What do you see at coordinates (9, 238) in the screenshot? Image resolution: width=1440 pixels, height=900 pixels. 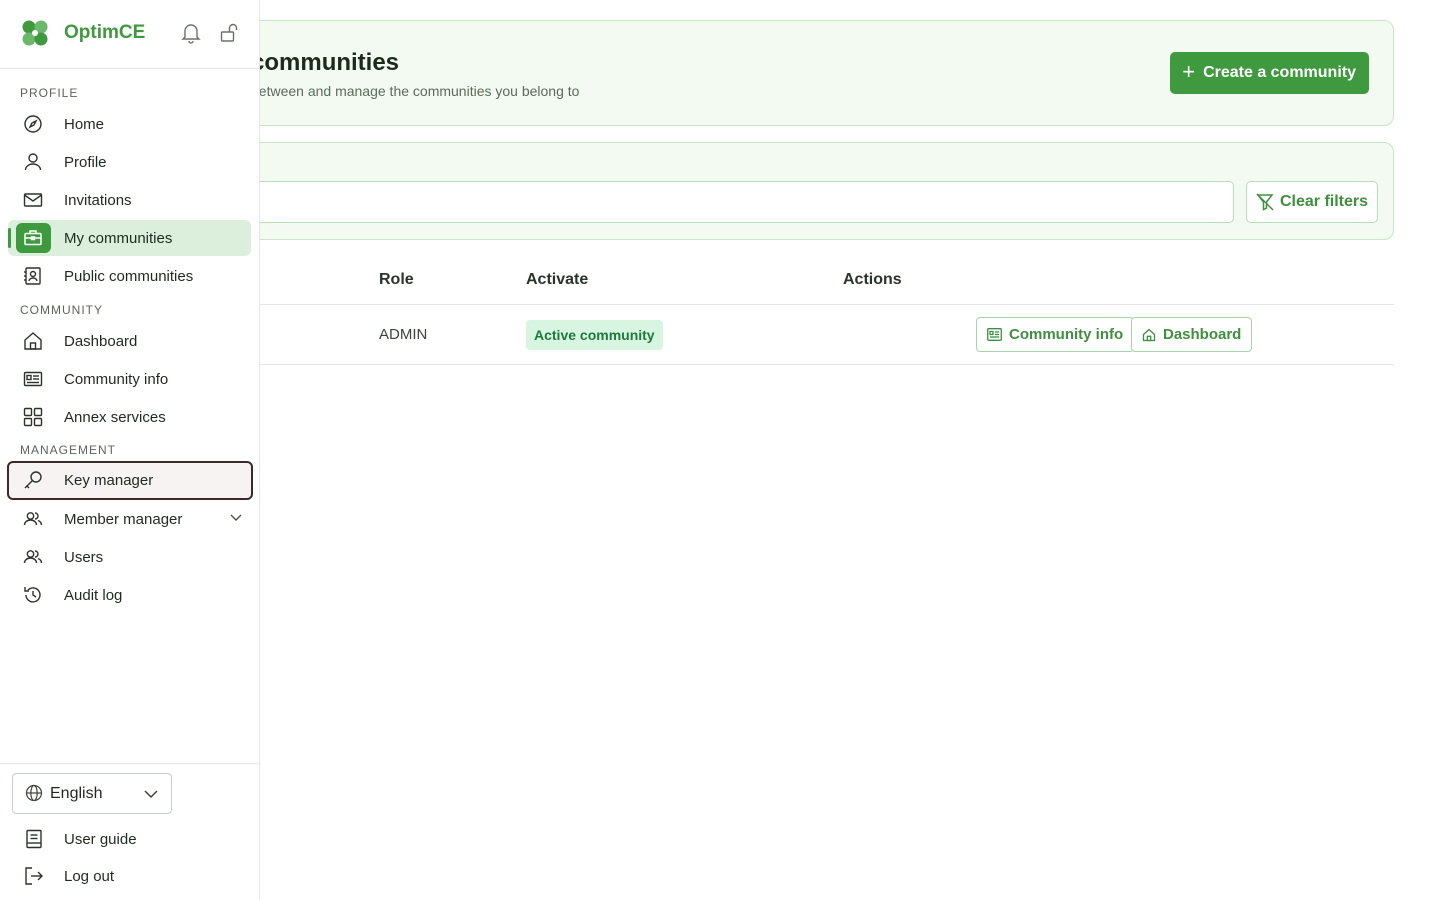 I see `active-indicator` at bounding box center [9, 238].